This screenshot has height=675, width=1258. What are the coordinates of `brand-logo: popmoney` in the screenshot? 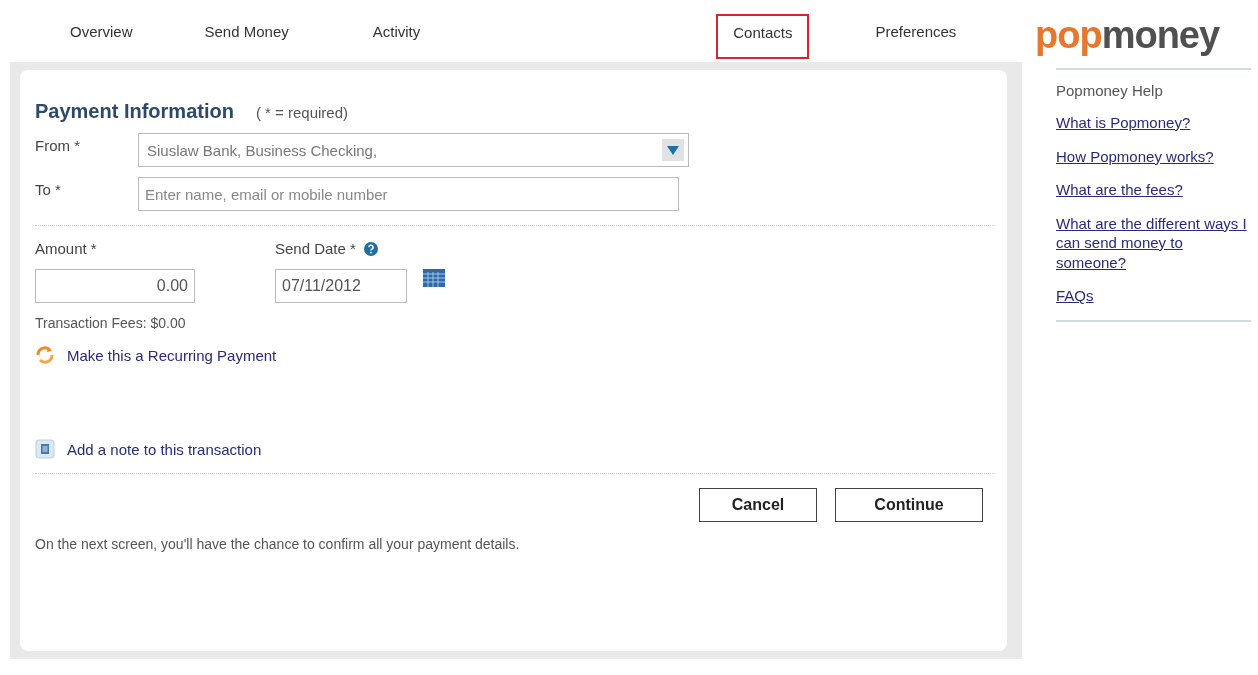 It's located at (1128, 35).